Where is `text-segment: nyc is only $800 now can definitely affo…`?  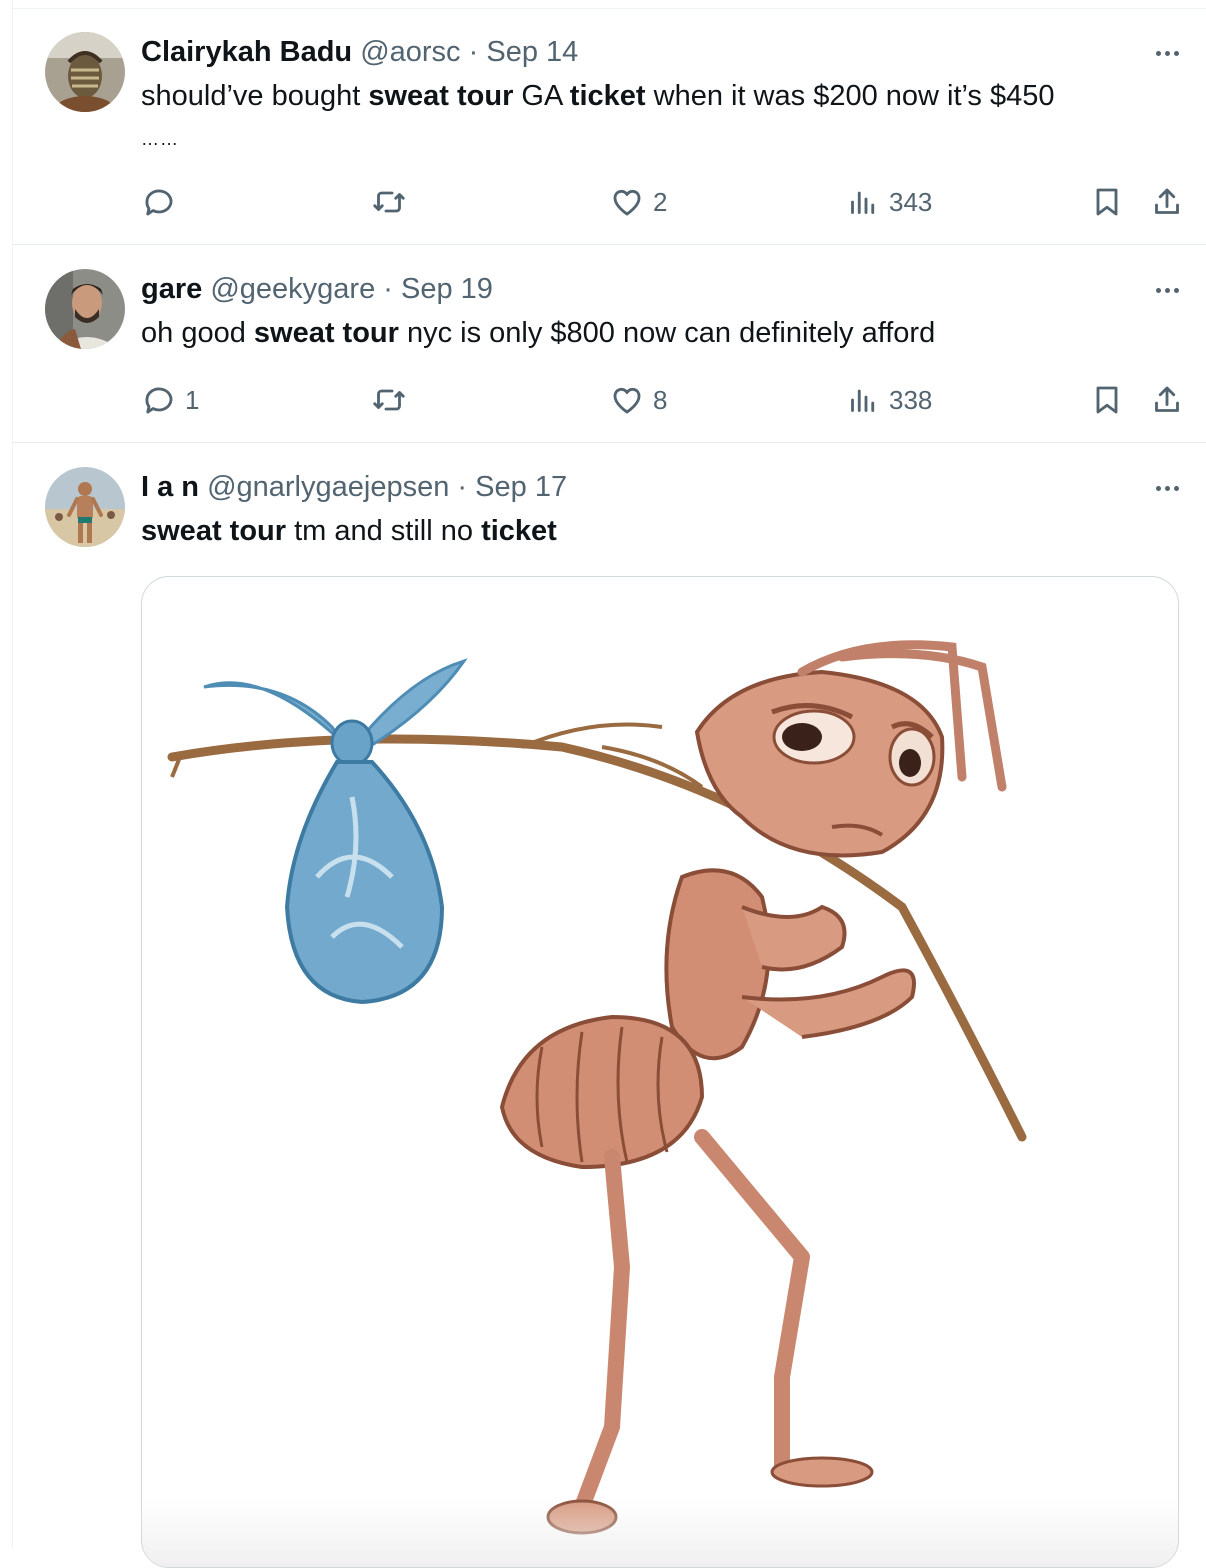
text-segment: nyc is only $800 now can definitely affo… is located at coordinates (667, 333).